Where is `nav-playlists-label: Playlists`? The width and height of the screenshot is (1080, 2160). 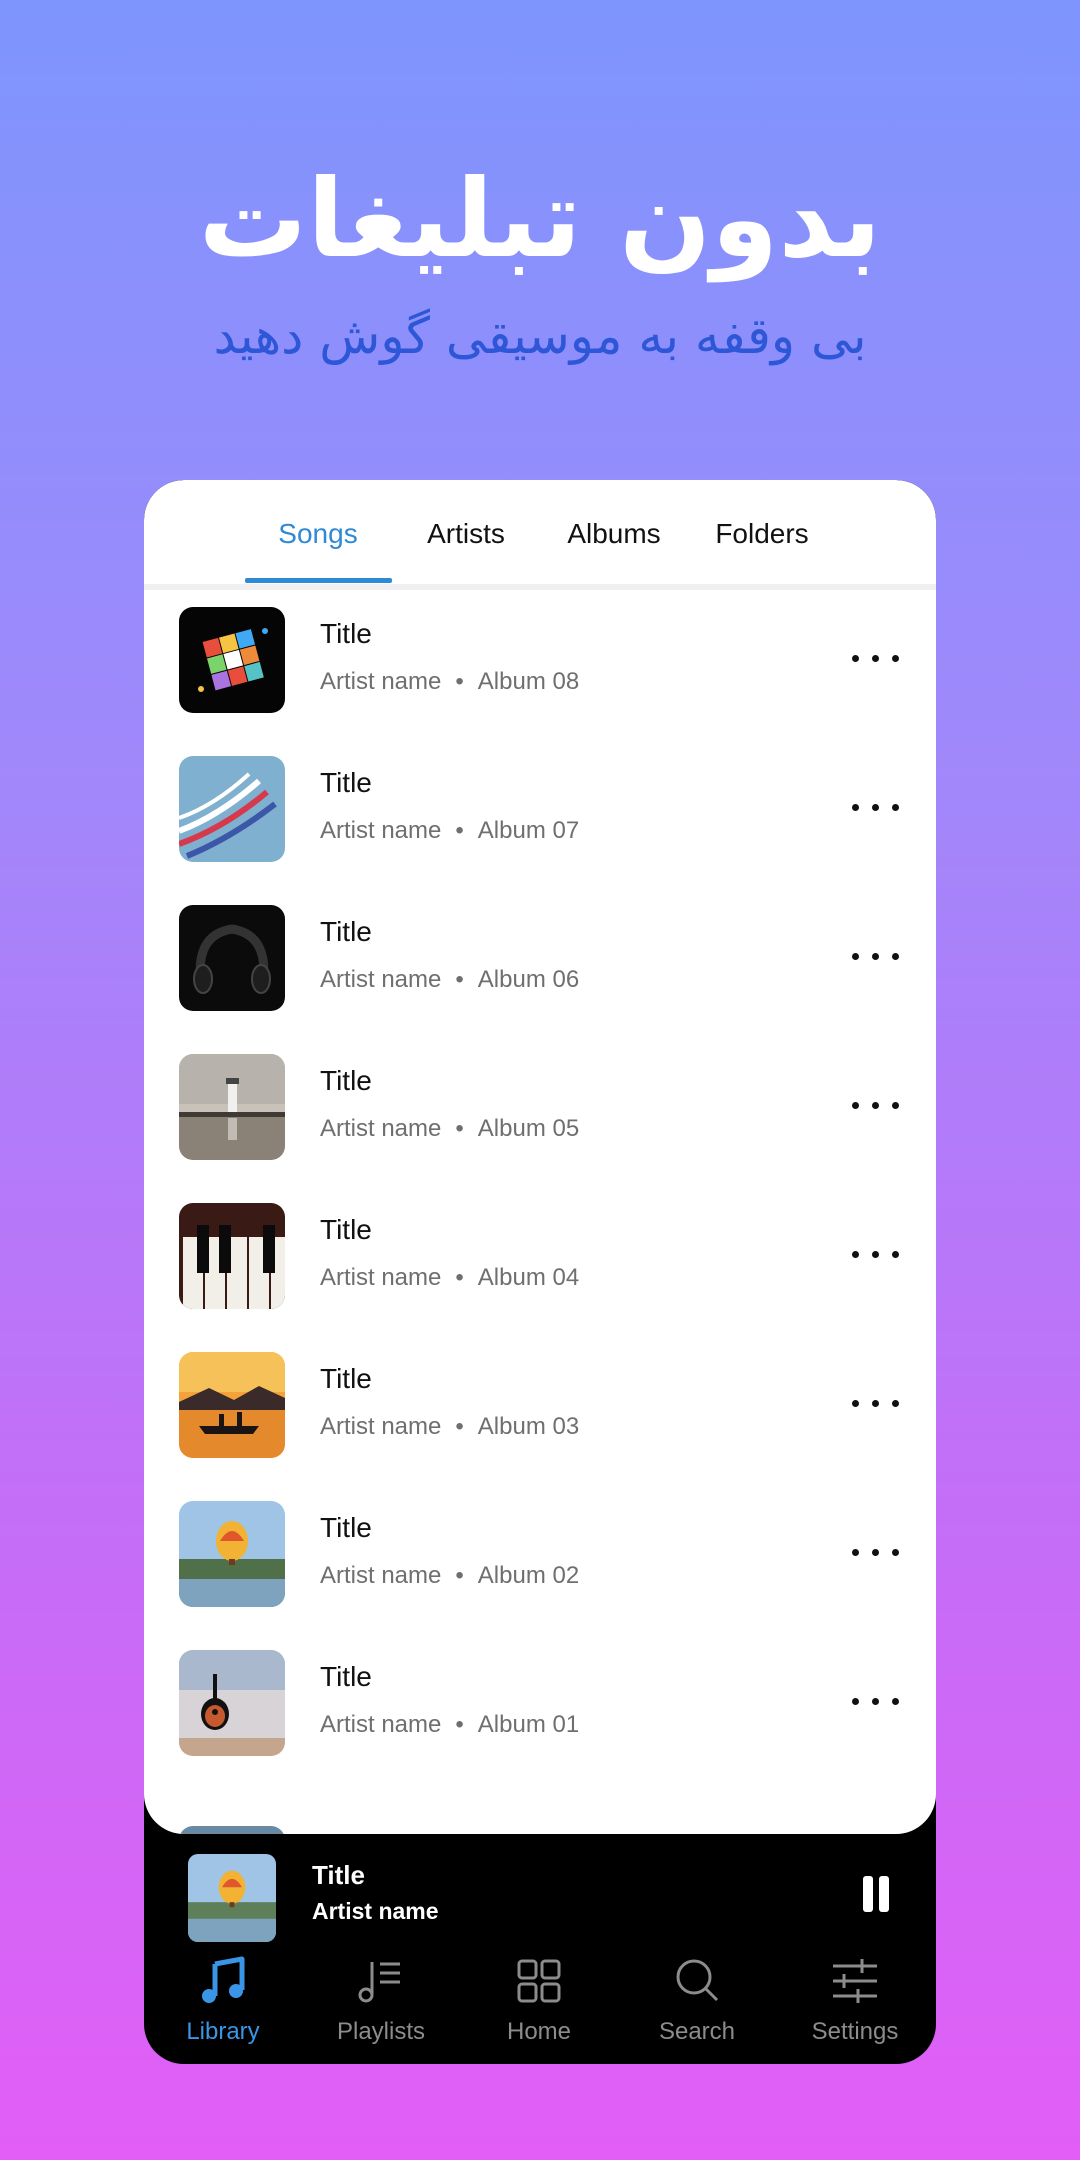
nav-playlists-label: Playlists is located at coordinates (381, 2031).